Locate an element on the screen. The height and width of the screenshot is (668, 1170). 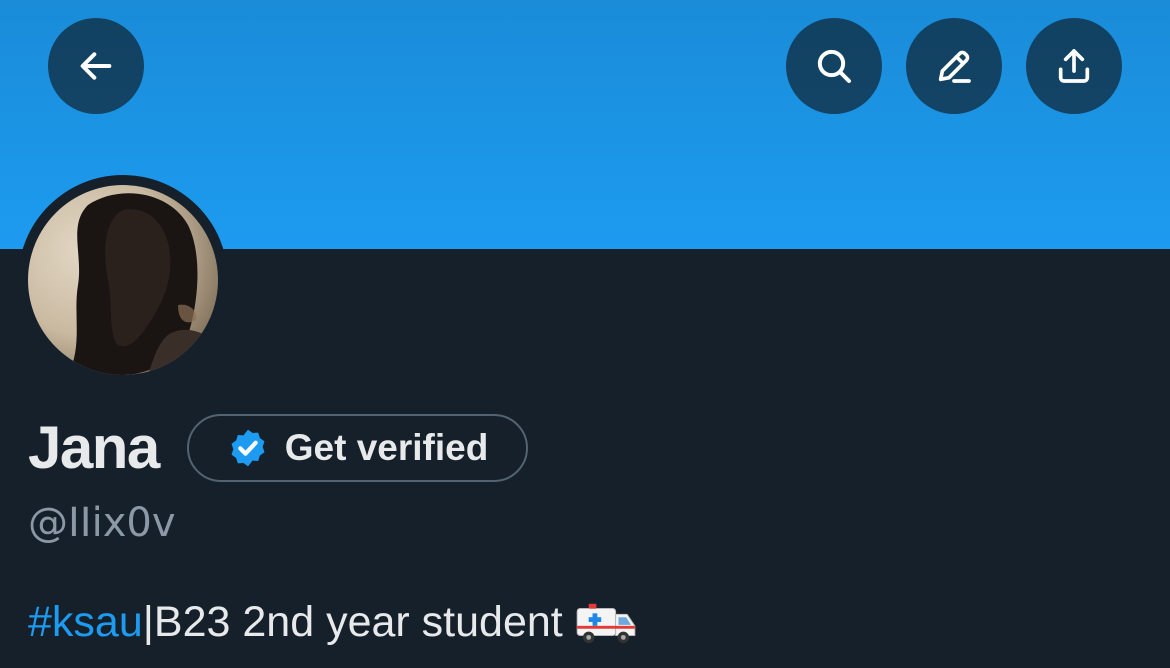
edit-button is located at coordinates (954, 66).